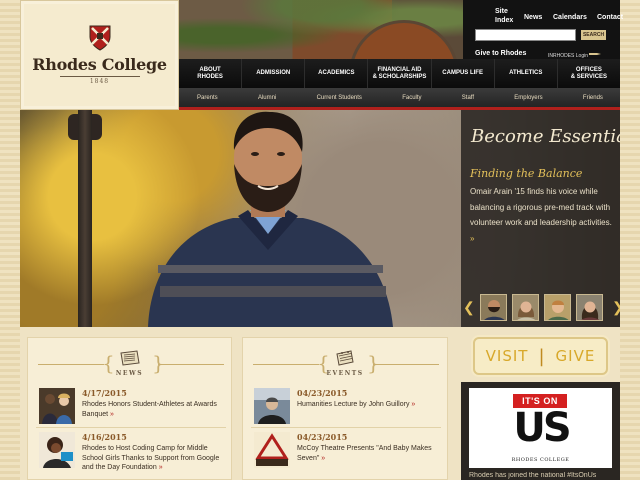 Image resolution: width=640 pixels, height=480 pixels. I want to click on news-label: NEWS, so click(129, 373).